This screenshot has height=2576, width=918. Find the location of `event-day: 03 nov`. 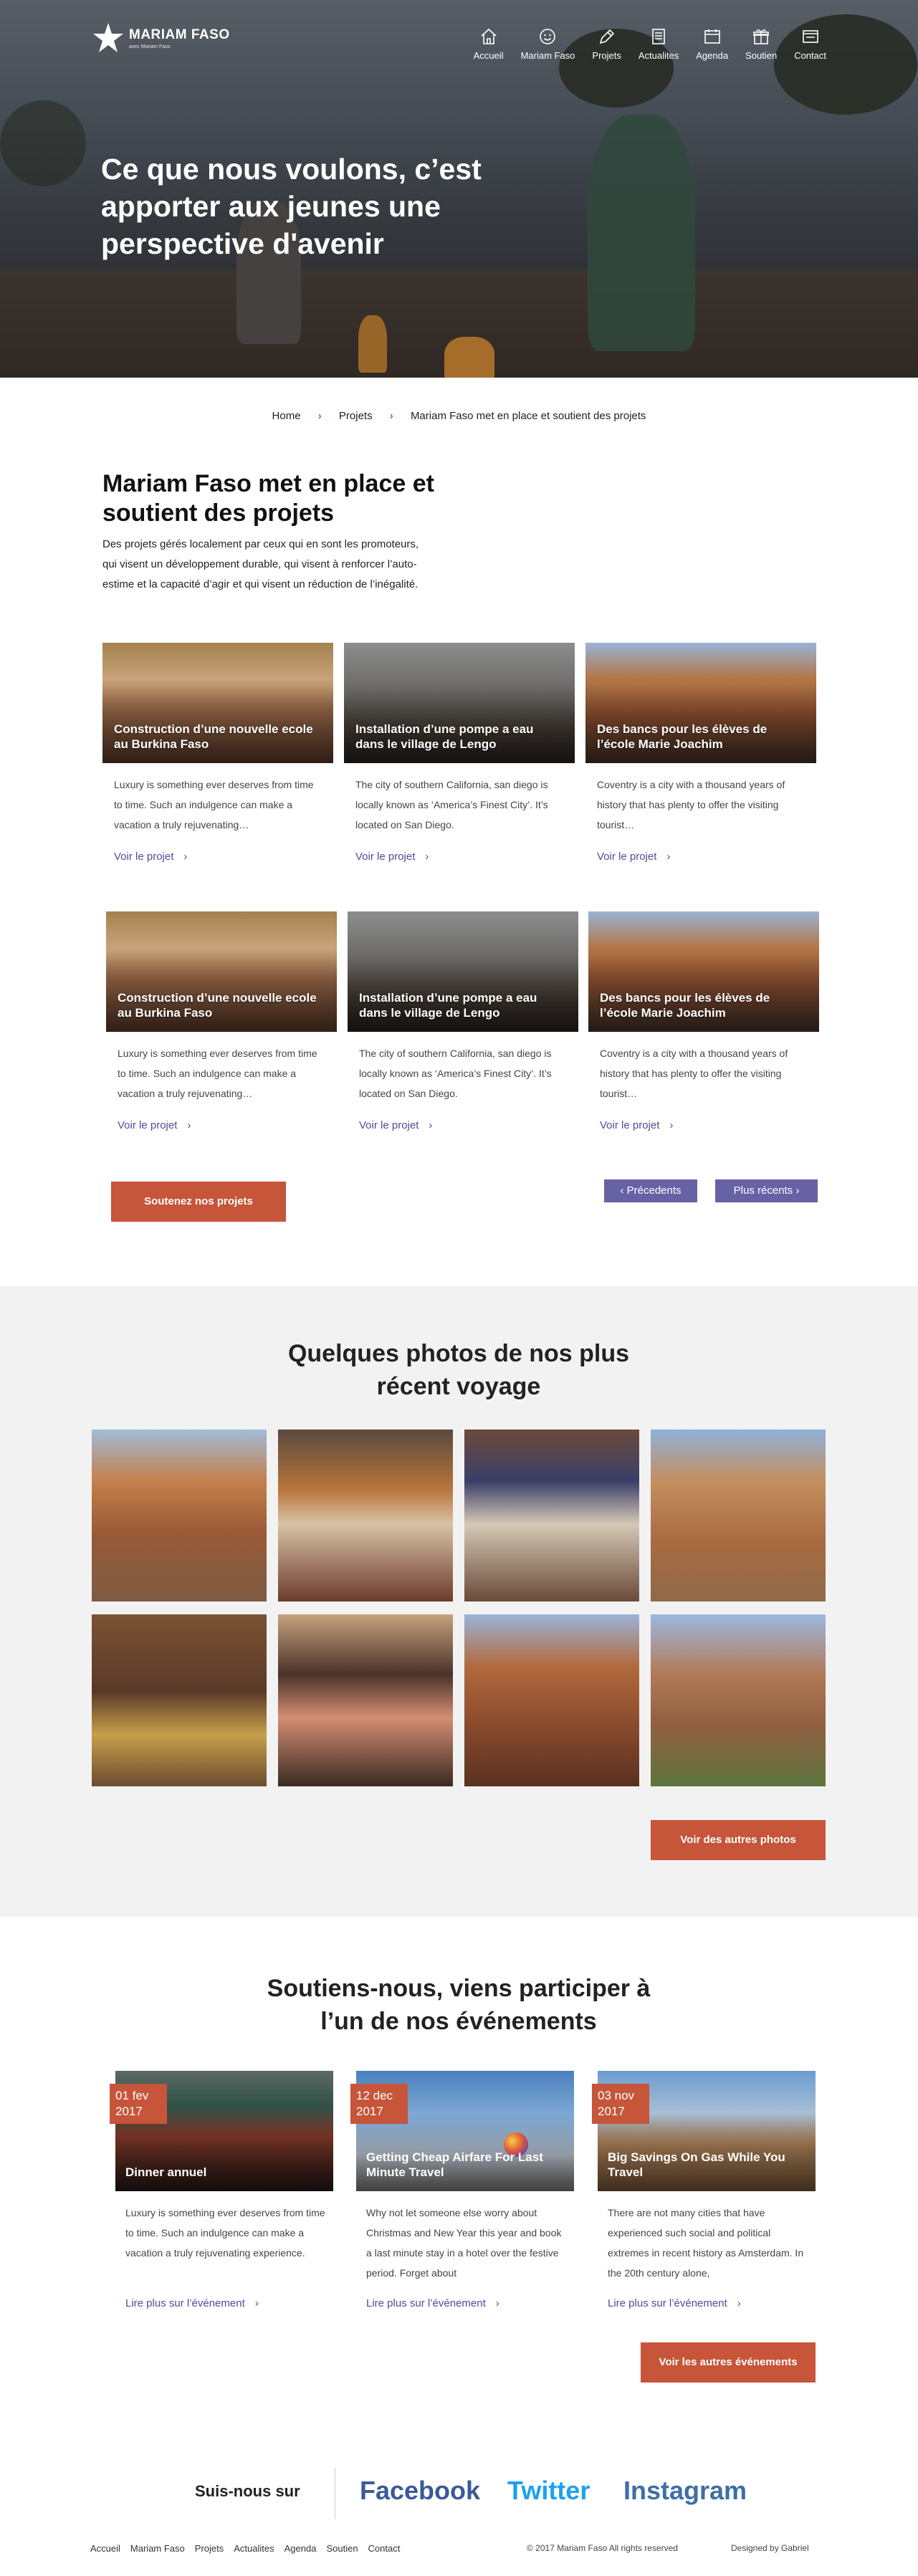

event-day: 03 nov is located at coordinates (616, 2095).